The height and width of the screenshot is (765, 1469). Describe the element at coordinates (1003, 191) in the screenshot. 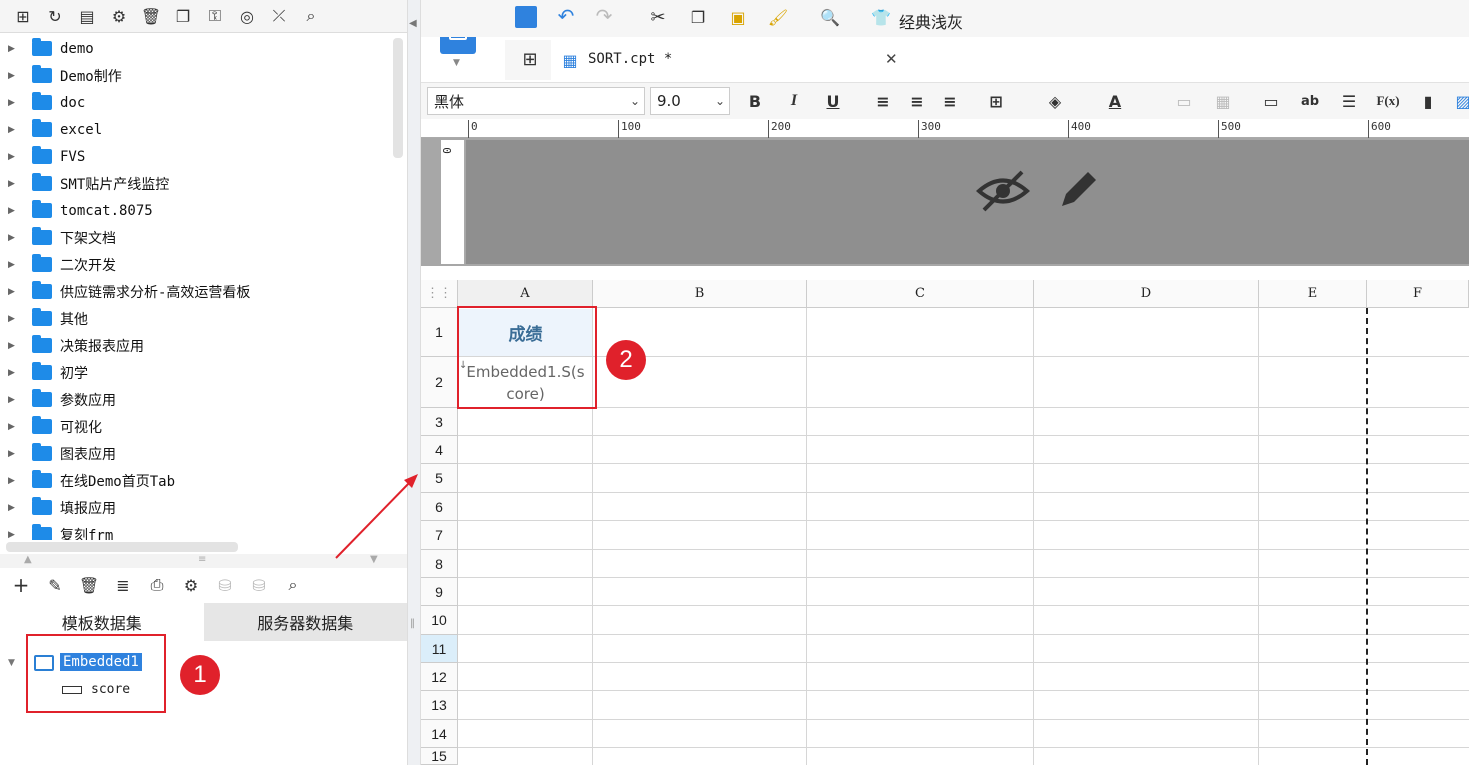

I see `hide-eye-icon` at that location.